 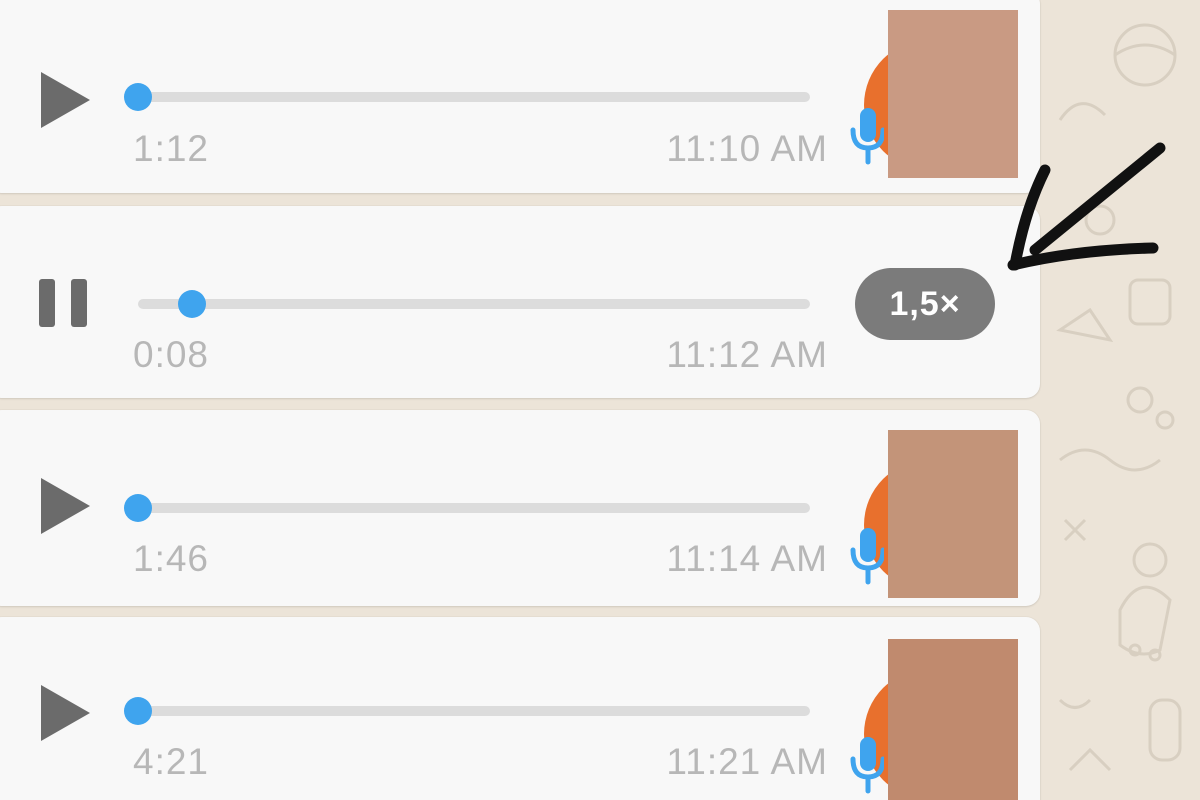 What do you see at coordinates (747, 354) in the screenshot?
I see `message-timestamp: 11:12 AM` at bounding box center [747, 354].